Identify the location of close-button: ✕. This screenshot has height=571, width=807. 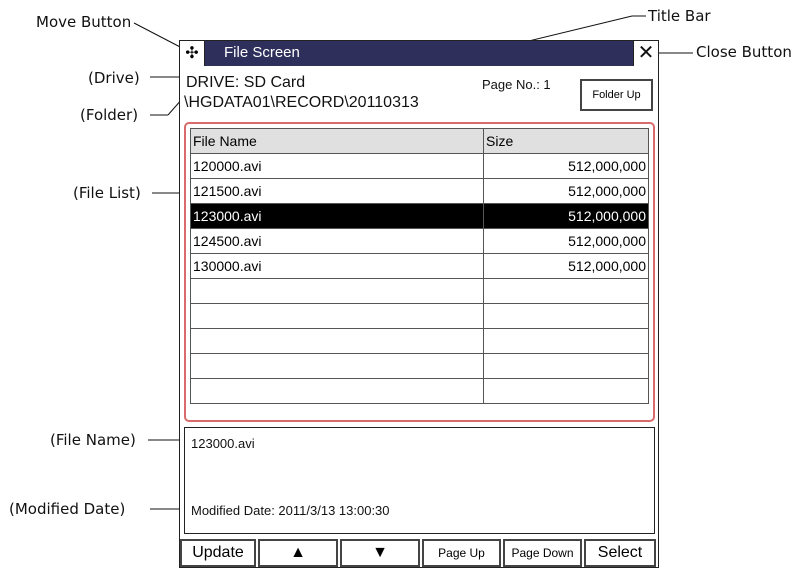
(645, 53).